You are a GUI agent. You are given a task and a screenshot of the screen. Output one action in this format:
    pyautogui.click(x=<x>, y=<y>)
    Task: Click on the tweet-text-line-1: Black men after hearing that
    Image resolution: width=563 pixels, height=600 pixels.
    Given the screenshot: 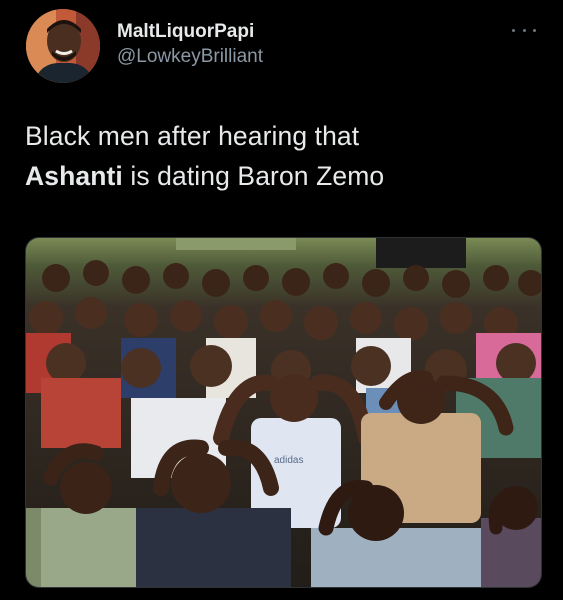 What is the action you would take?
    pyautogui.click(x=192, y=136)
    